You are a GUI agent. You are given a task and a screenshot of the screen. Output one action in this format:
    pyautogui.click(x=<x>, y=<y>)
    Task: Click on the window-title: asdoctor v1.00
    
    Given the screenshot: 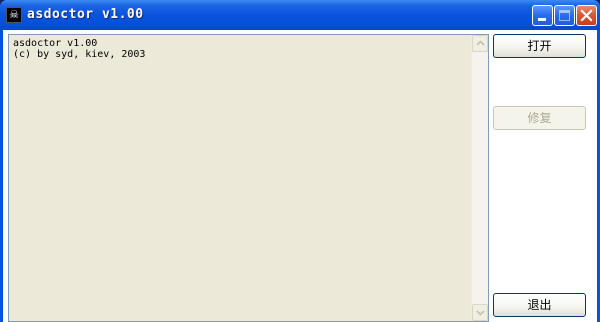 What is the action you would take?
    pyautogui.click(x=85, y=14)
    